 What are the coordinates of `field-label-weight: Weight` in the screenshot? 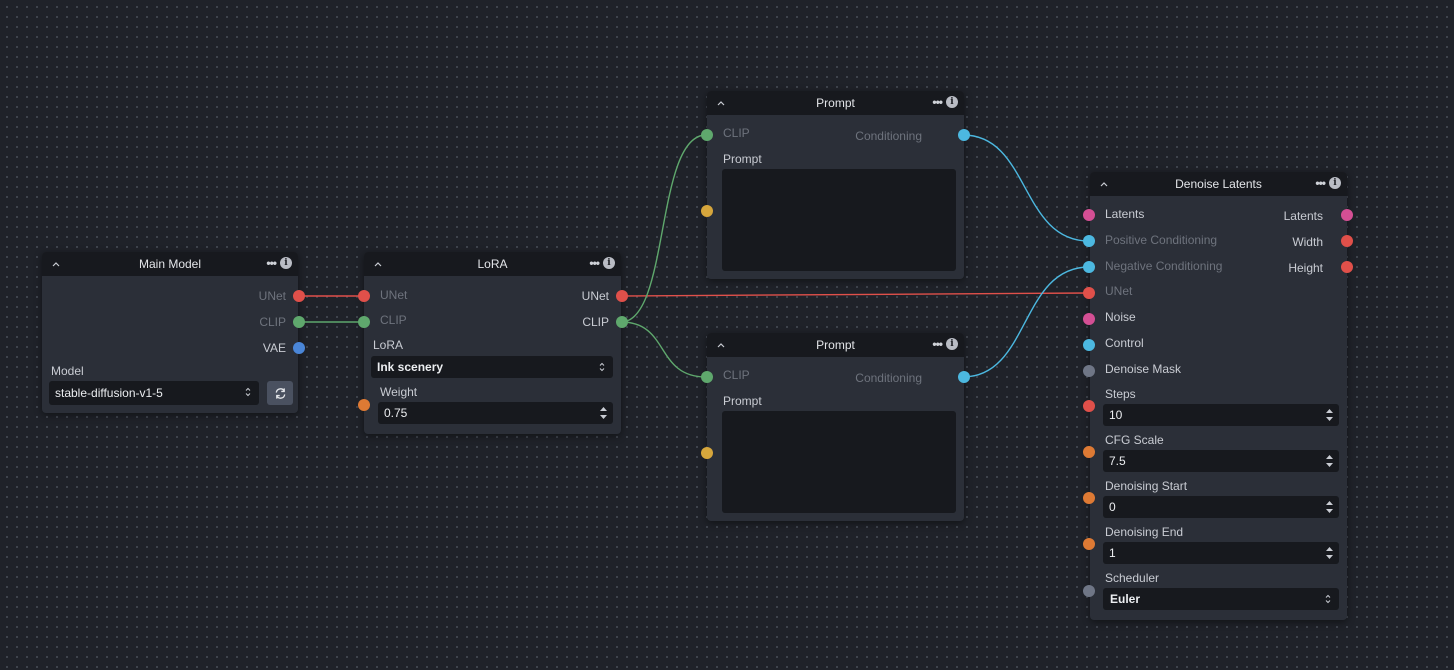 It's located at (399, 392).